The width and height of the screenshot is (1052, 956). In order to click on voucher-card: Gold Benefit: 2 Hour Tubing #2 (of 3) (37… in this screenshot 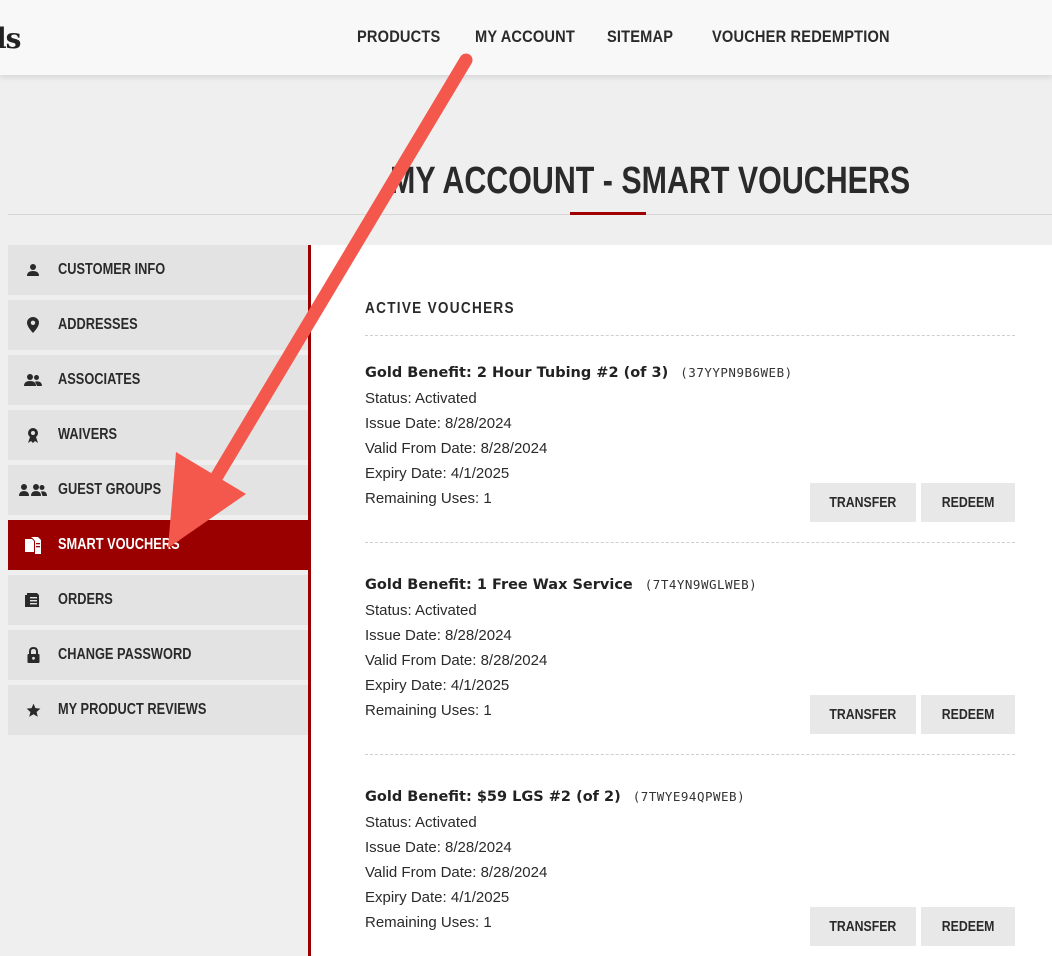, I will do `click(690, 454)`.